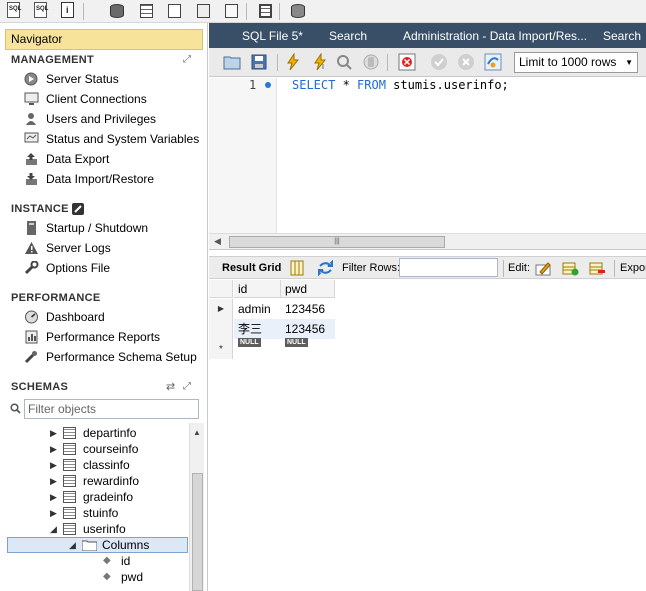 This screenshot has width=646, height=591. Describe the element at coordinates (576, 62) in the screenshot. I see `limit-rows-select: Limit to 1000 rows ▼` at that location.